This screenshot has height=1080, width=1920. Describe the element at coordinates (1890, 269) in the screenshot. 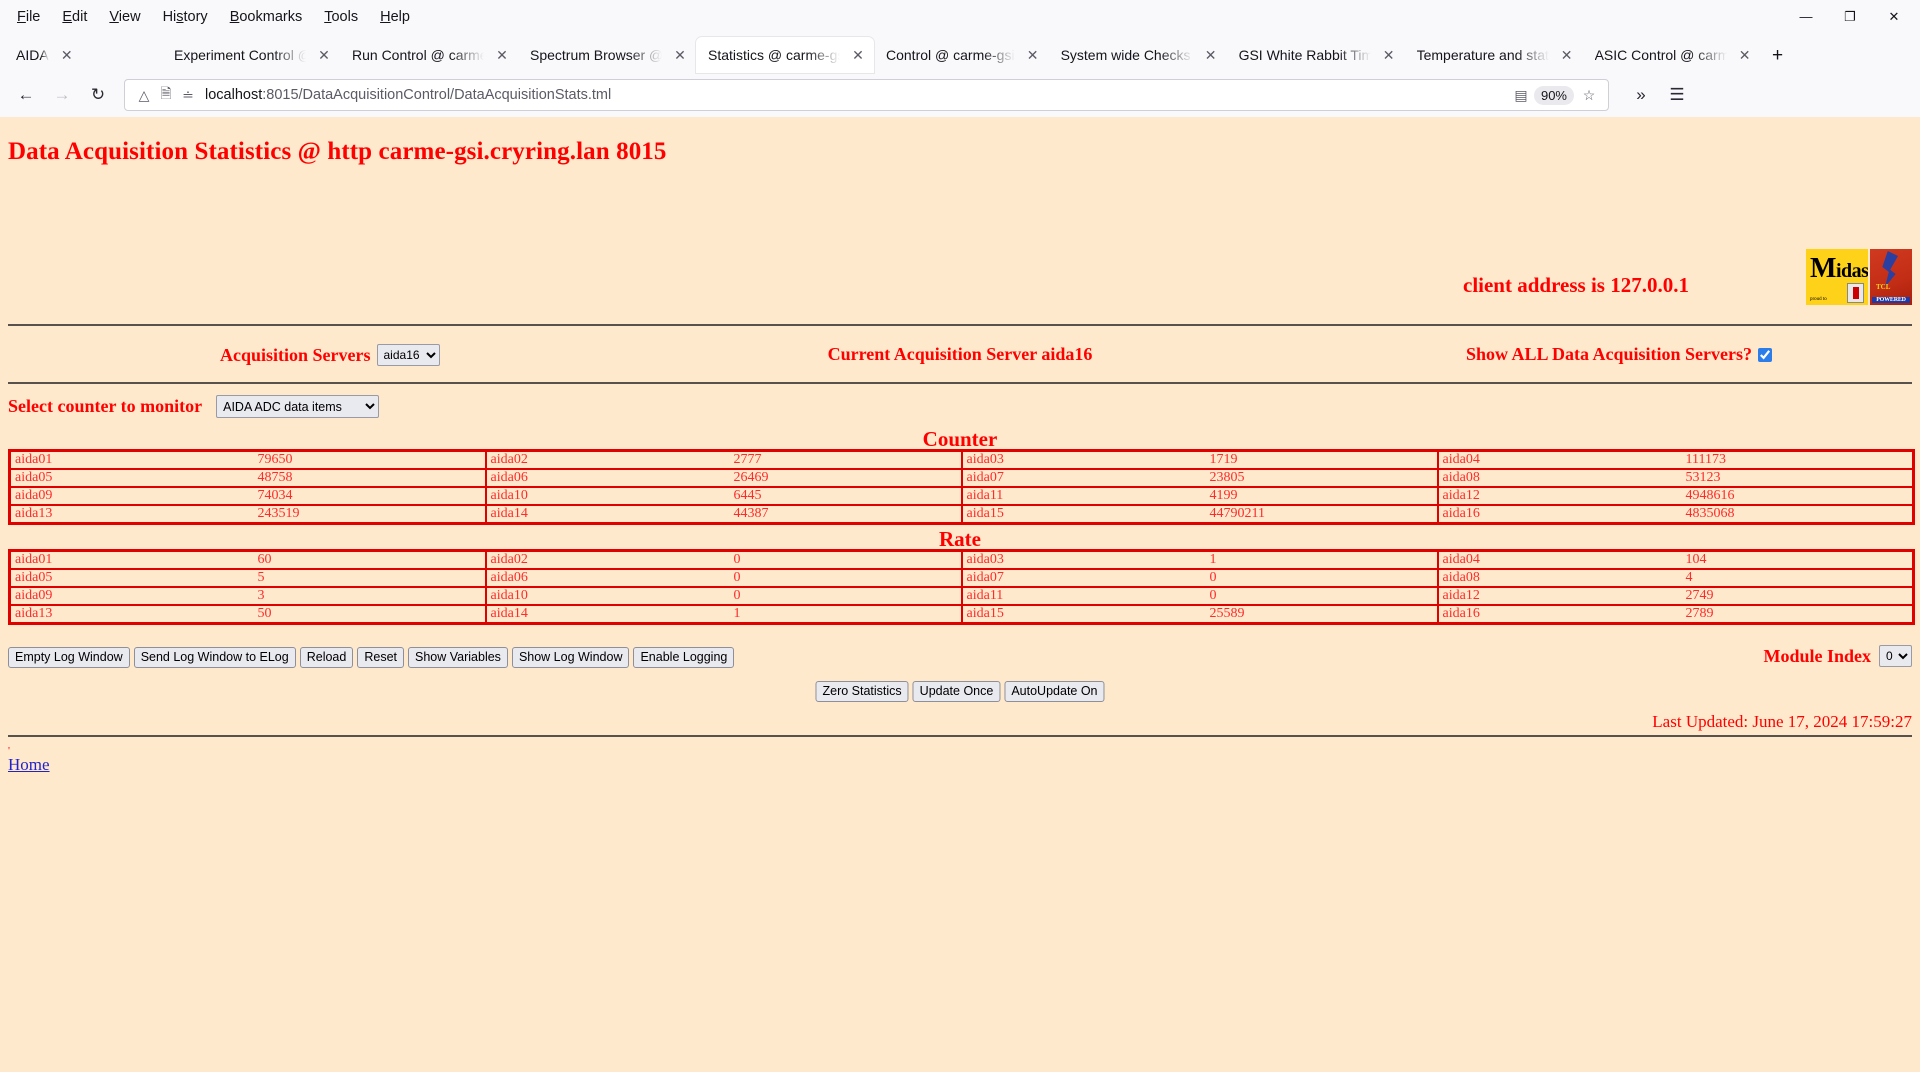

I see `tcl-feather-icon` at that location.